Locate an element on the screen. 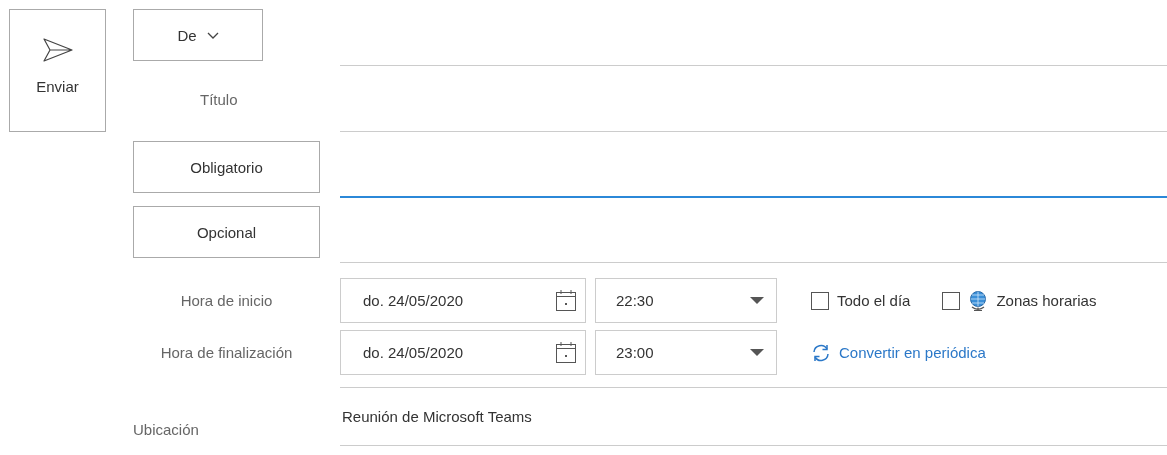 The width and height of the screenshot is (1167, 455). checkbox-label: Todo el día is located at coordinates (874, 300).